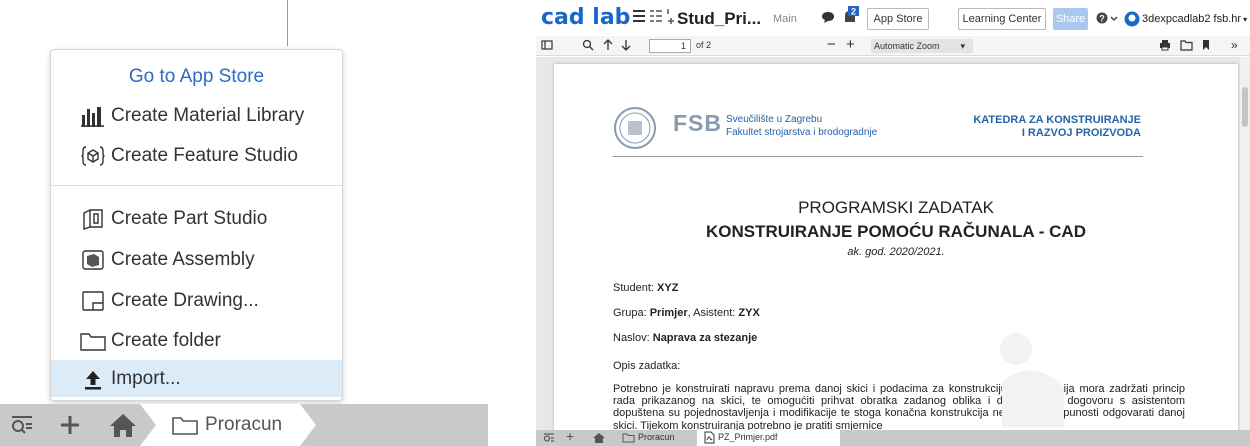  What do you see at coordinates (93, 156) in the screenshot?
I see `feature-studio-icon` at bounding box center [93, 156].